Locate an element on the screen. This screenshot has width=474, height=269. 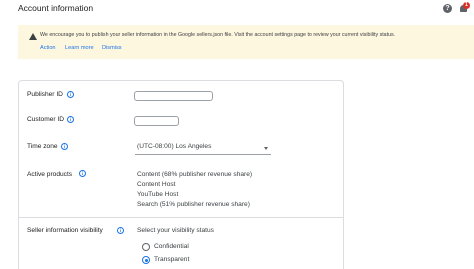
notification-badge: 1 is located at coordinates (466, 5).